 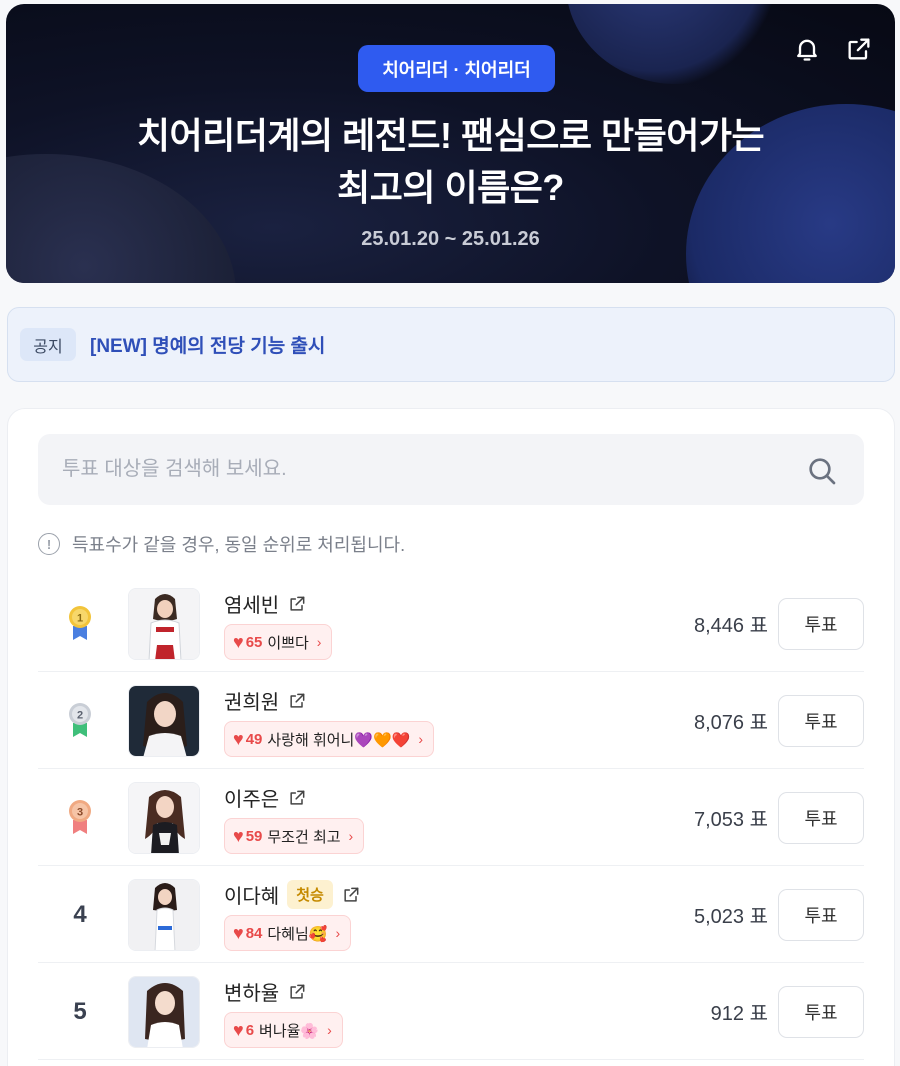 I want to click on rank: 4, so click(x=80, y=914).